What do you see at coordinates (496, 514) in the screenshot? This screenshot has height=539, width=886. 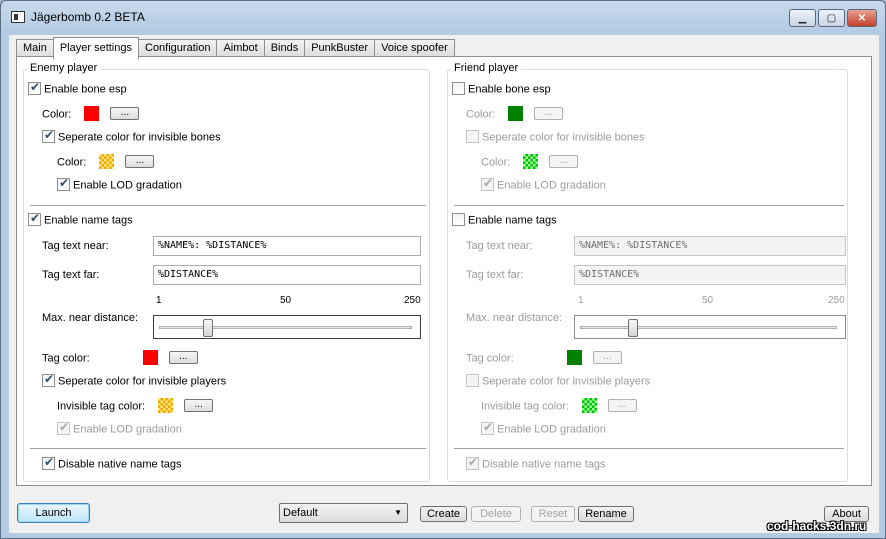 I see `delete-button: Delete` at bounding box center [496, 514].